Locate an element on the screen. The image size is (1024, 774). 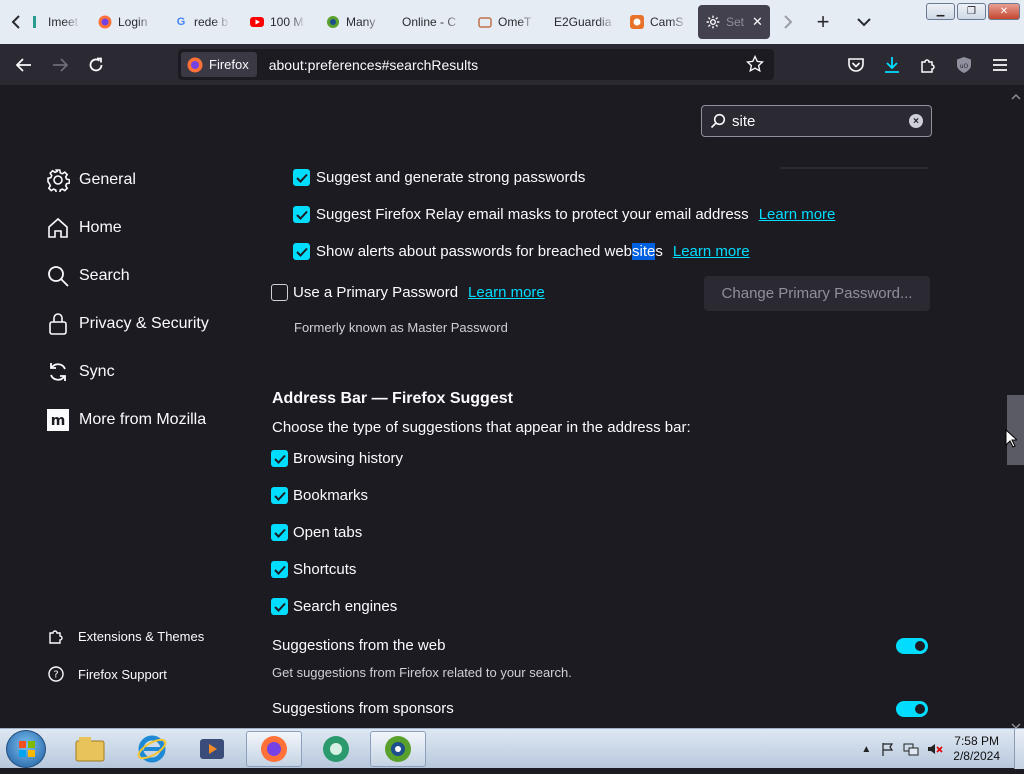
minimize-button: ▁ is located at coordinates (940, 11).